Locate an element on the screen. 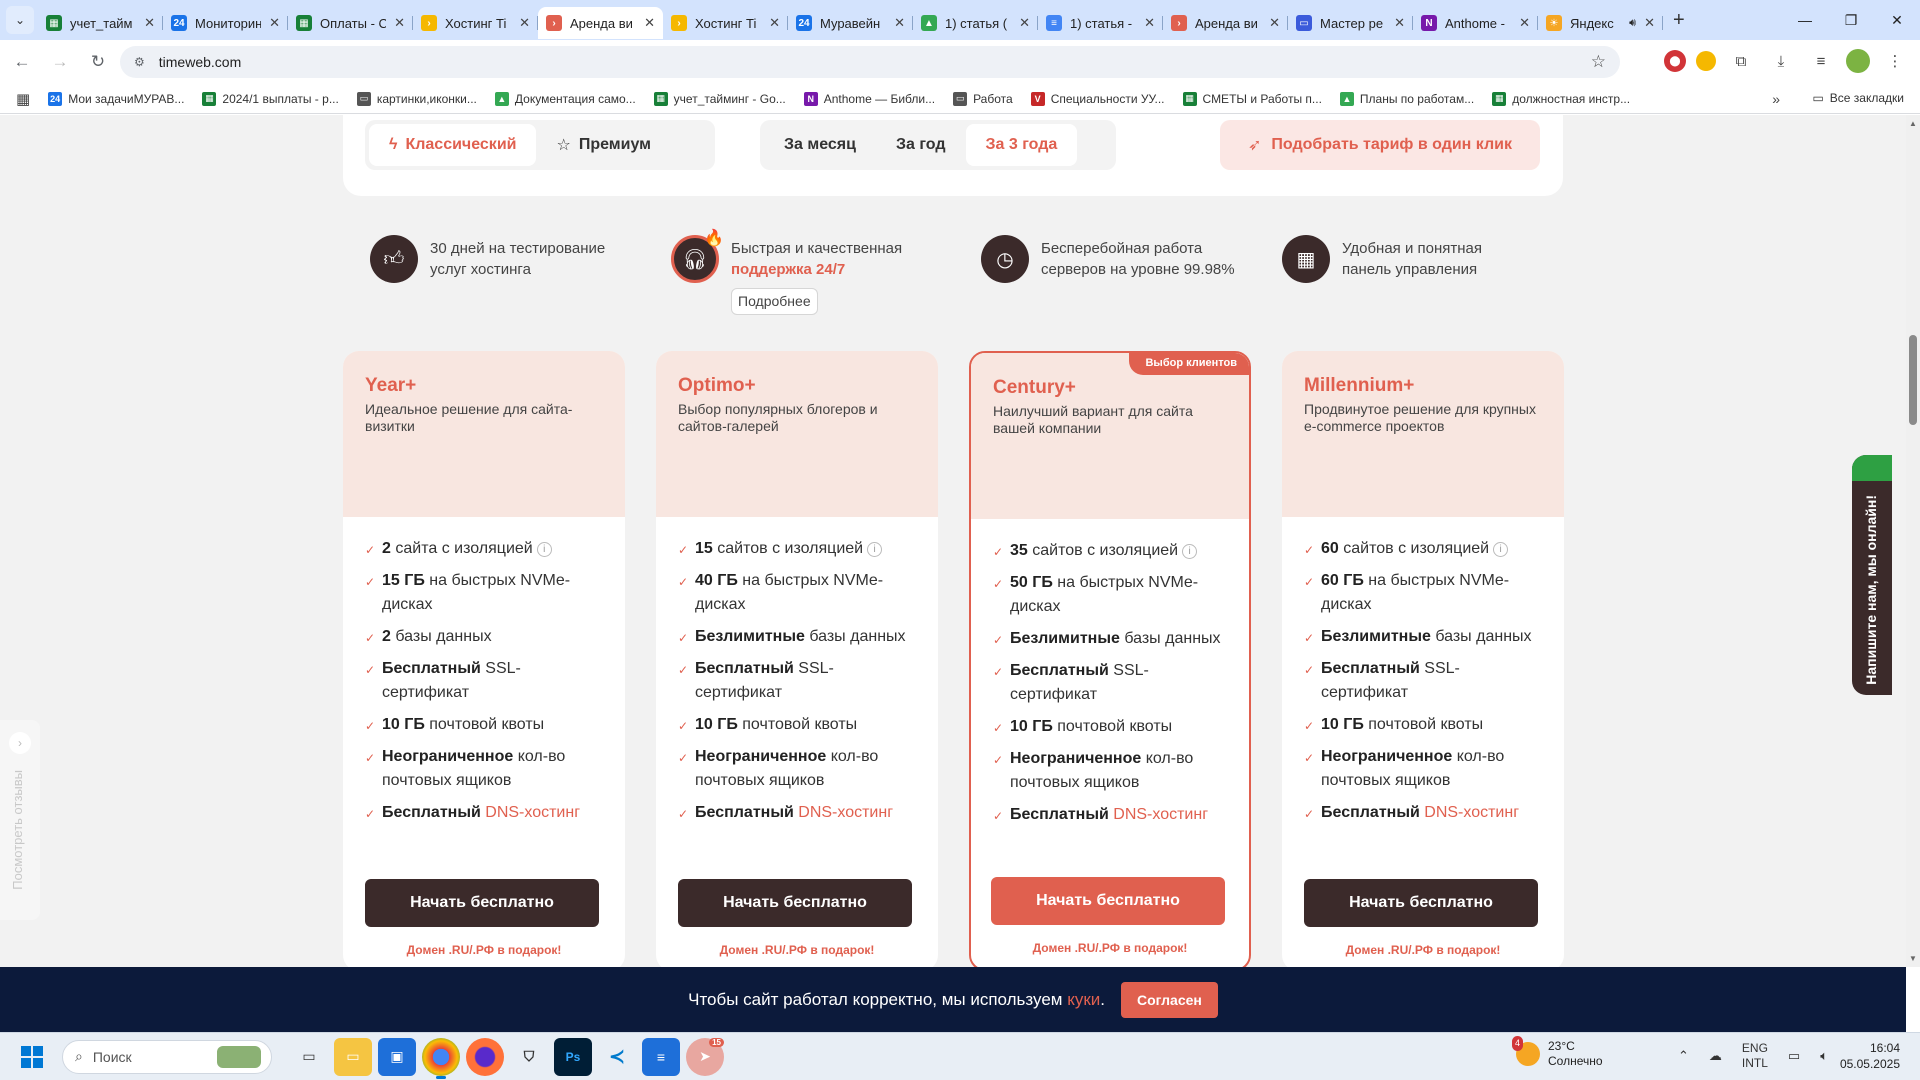 This screenshot has width=1920, height=1080. scroll-down-icon: ▼ is located at coordinates (1913, 958).